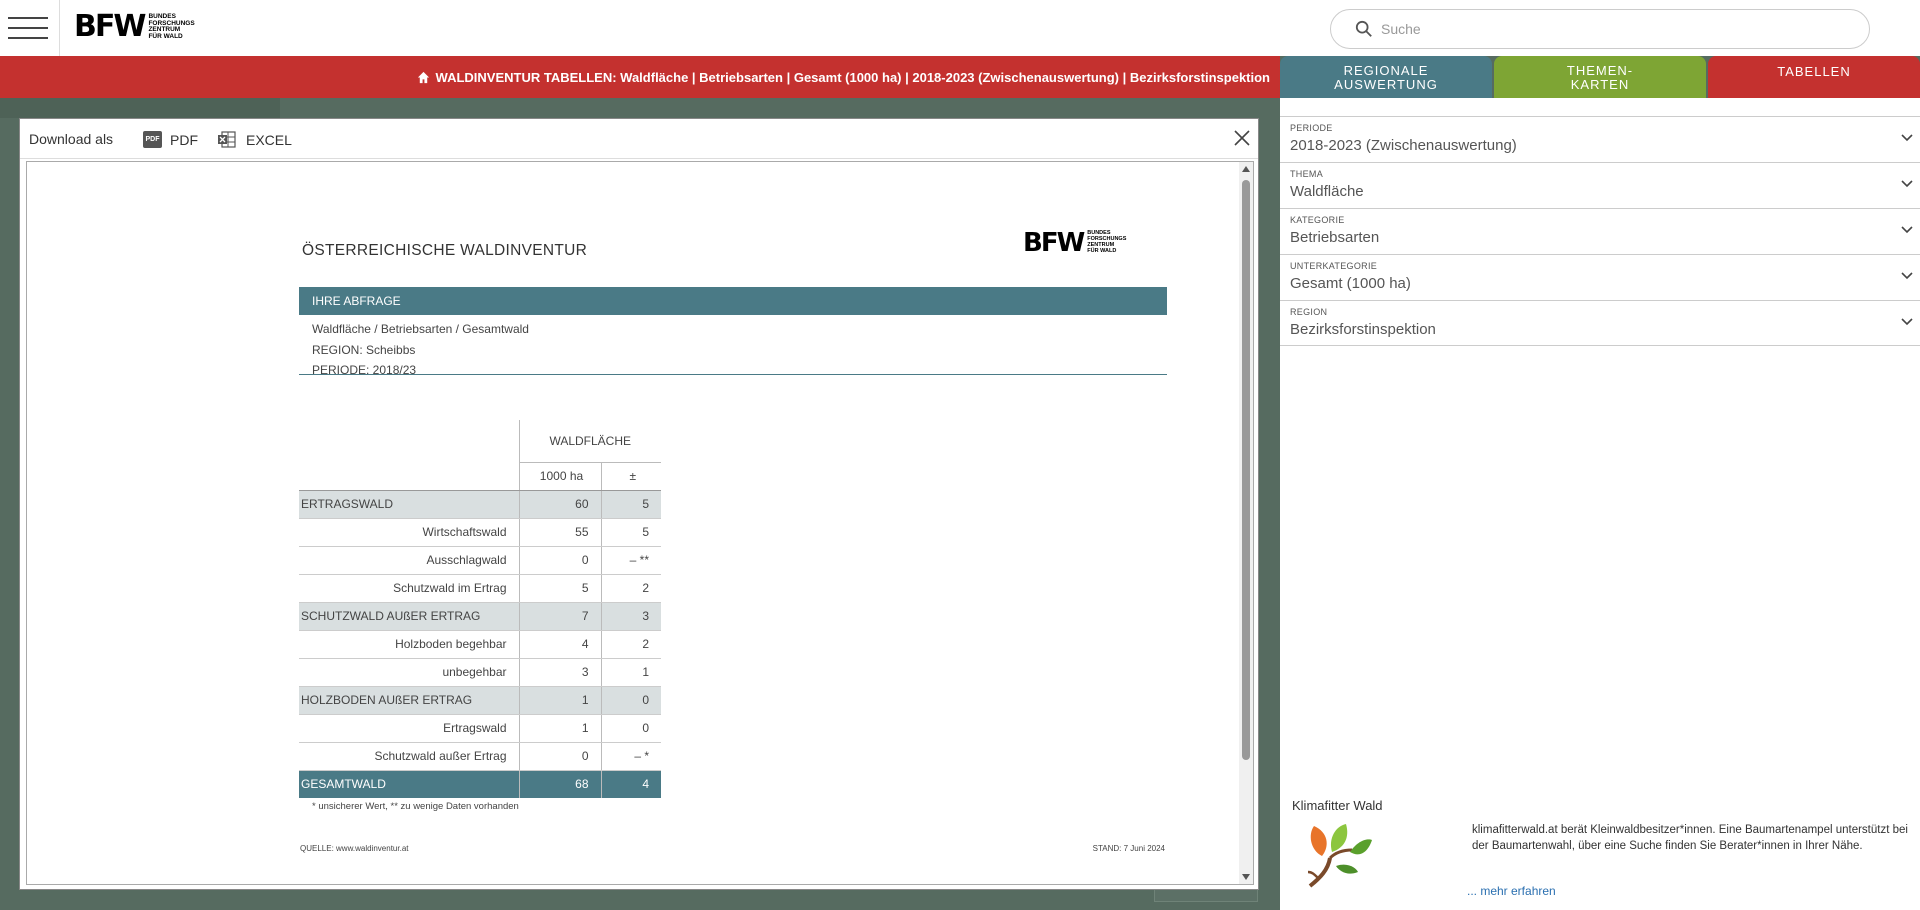  What do you see at coordinates (409, 644) in the screenshot?
I see `row-label: Holzboden begehbar` at bounding box center [409, 644].